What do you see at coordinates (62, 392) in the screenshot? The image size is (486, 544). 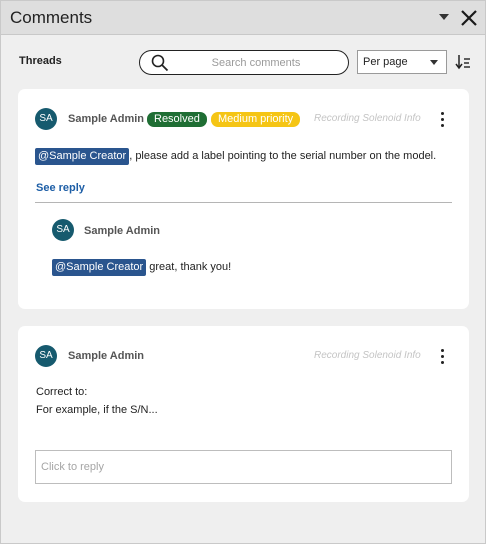 I see `comment-text-line: Correct to:` at bounding box center [62, 392].